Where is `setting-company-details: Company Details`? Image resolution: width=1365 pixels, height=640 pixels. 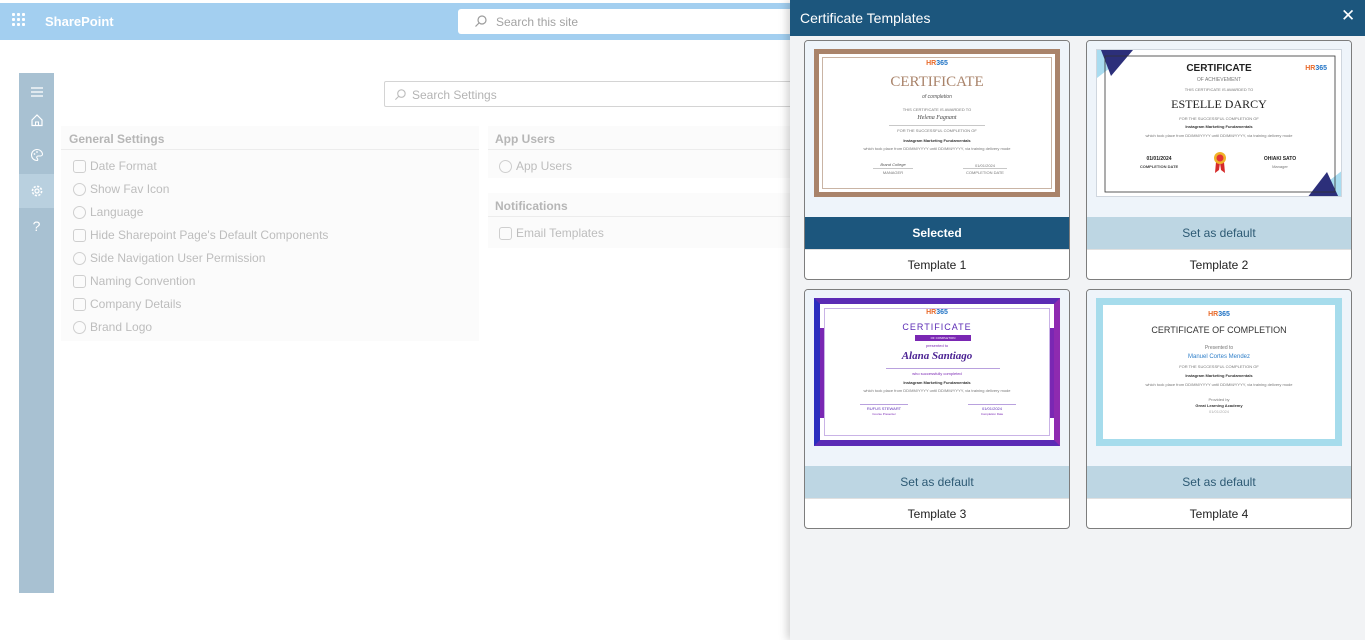
setting-company-details: Company Details is located at coordinates (127, 304).